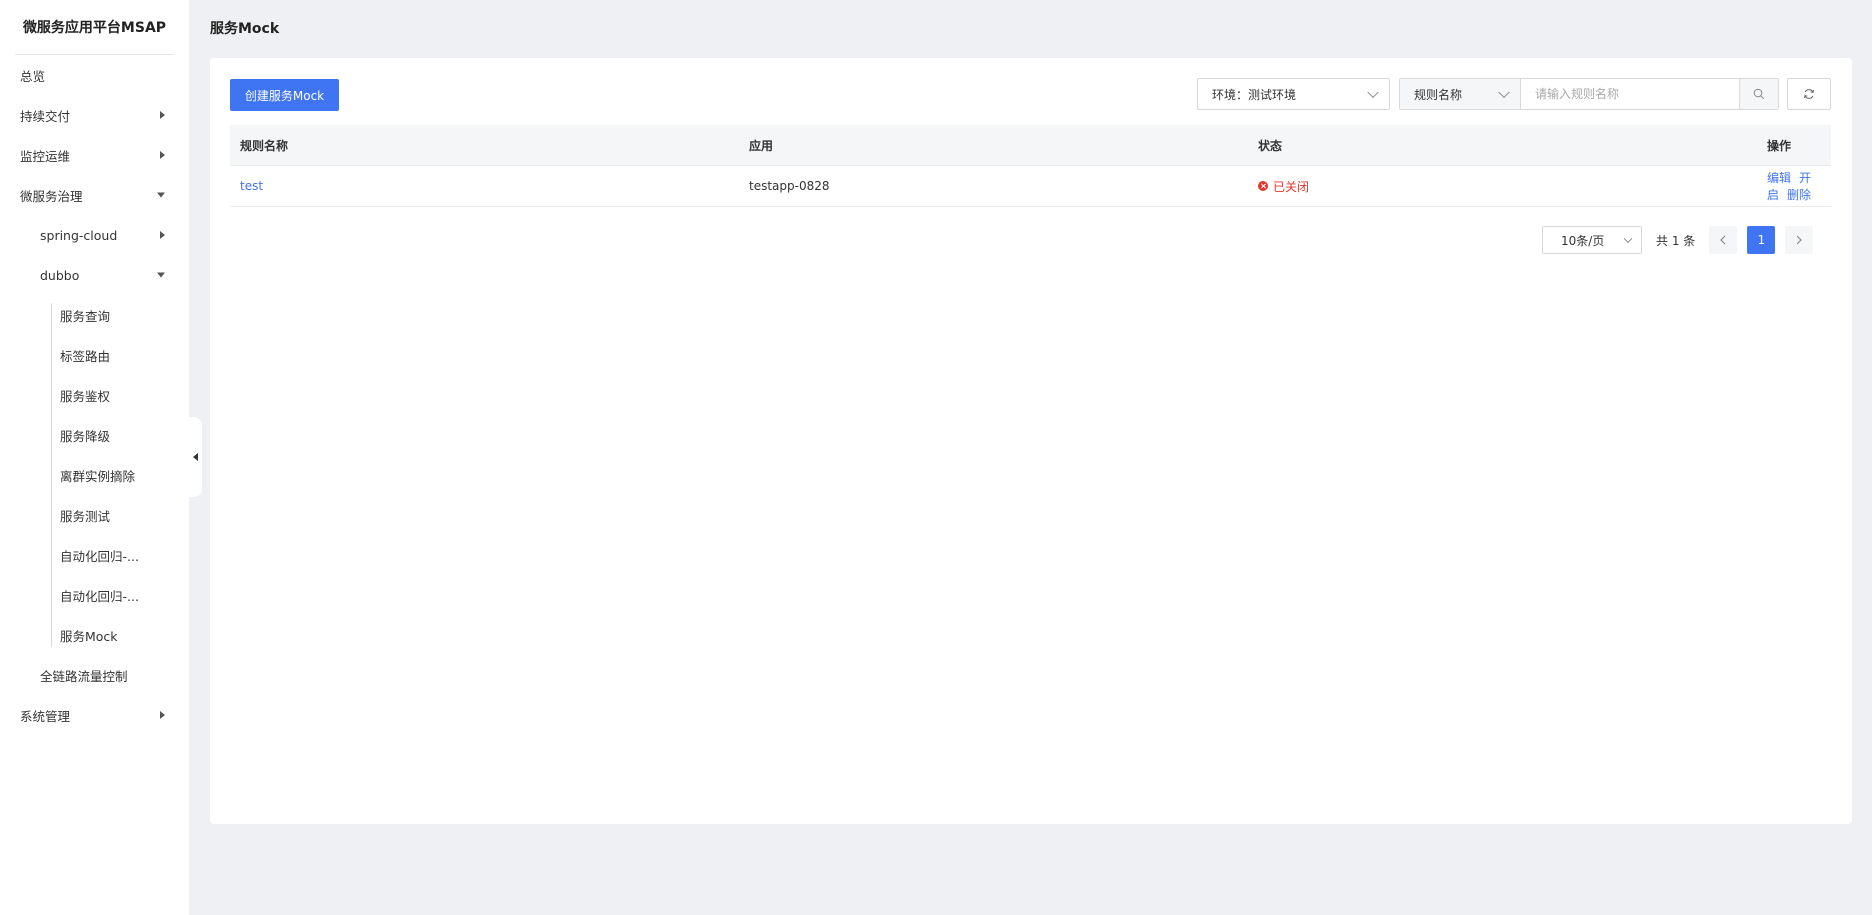 Image resolution: width=1872 pixels, height=915 pixels. I want to click on sidebar-item-label: 监控运维, so click(45, 156).